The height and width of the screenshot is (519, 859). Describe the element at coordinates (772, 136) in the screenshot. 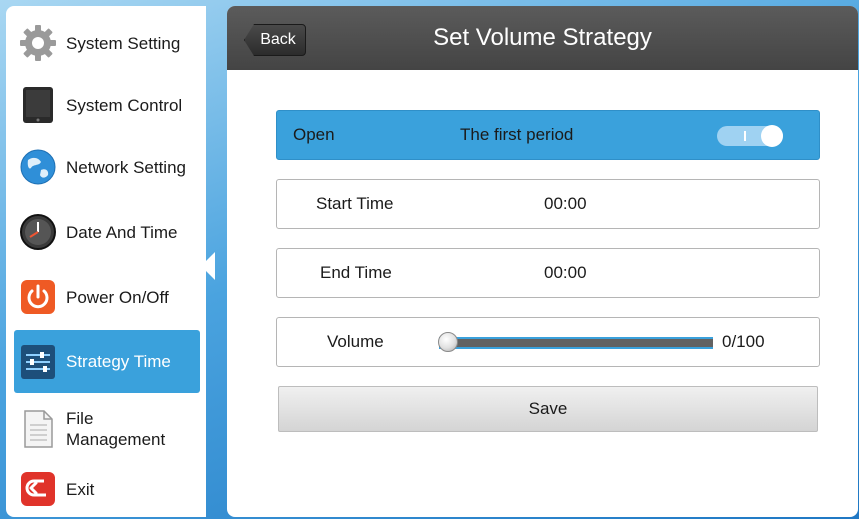

I see `toggle-knob` at that location.